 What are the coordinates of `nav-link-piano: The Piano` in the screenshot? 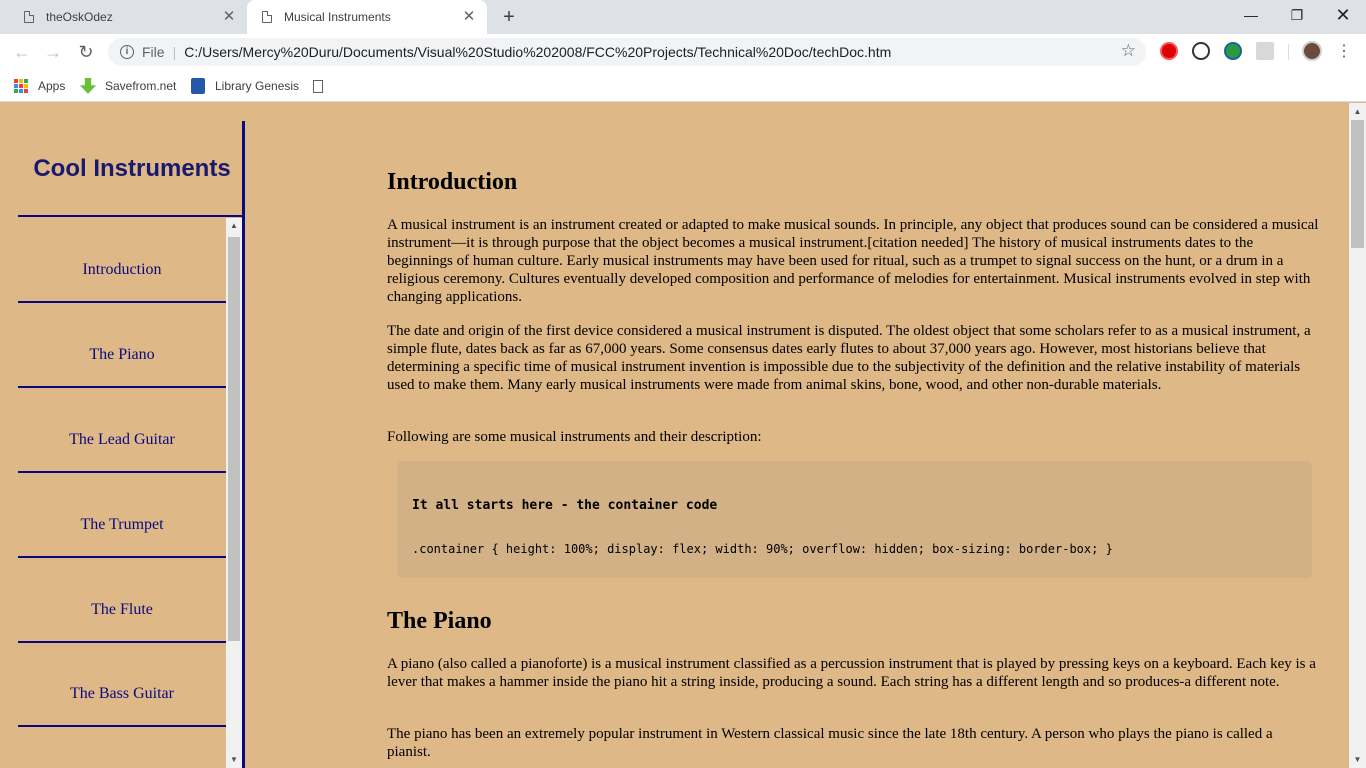 It's located at (122, 345).